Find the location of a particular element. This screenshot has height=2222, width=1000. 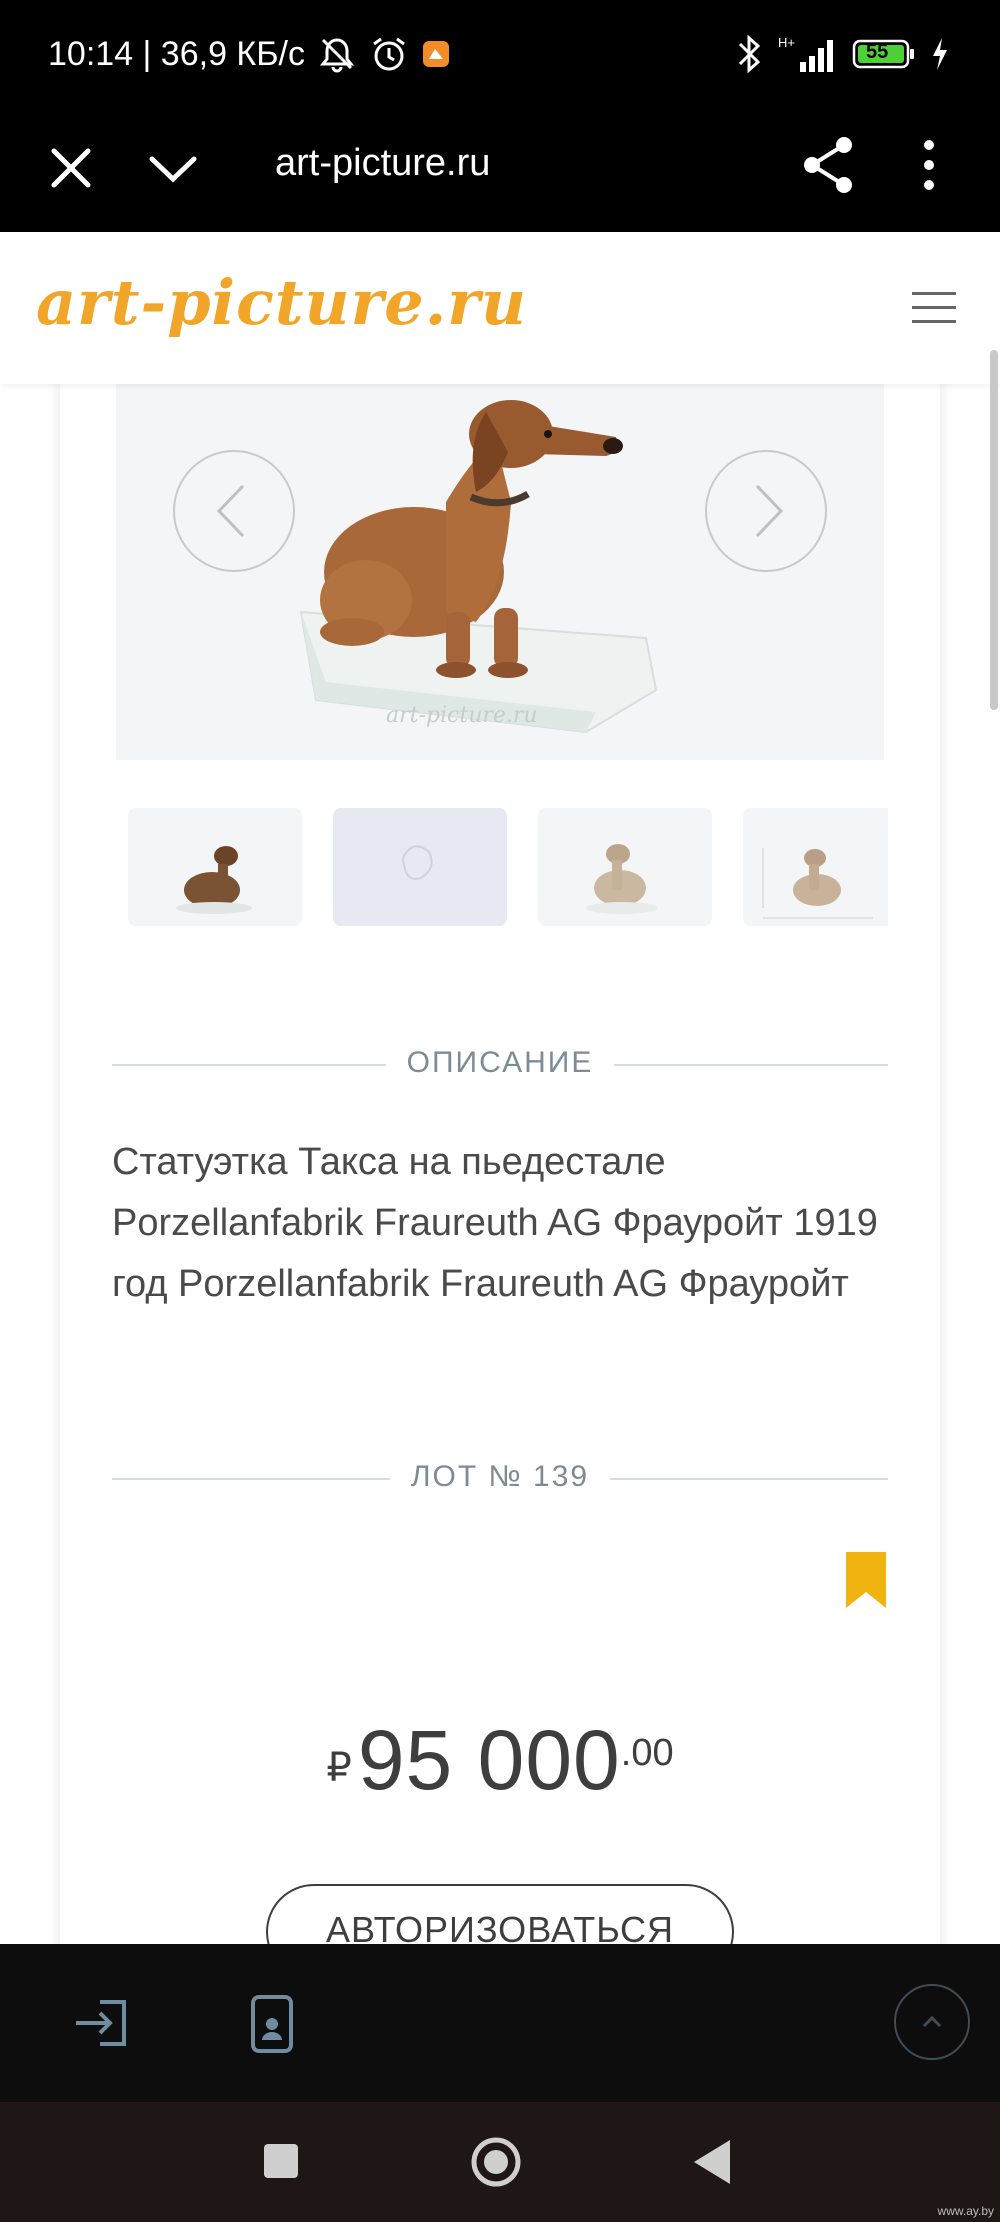

site-header: art-picture.ru is located at coordinates (500, 308).